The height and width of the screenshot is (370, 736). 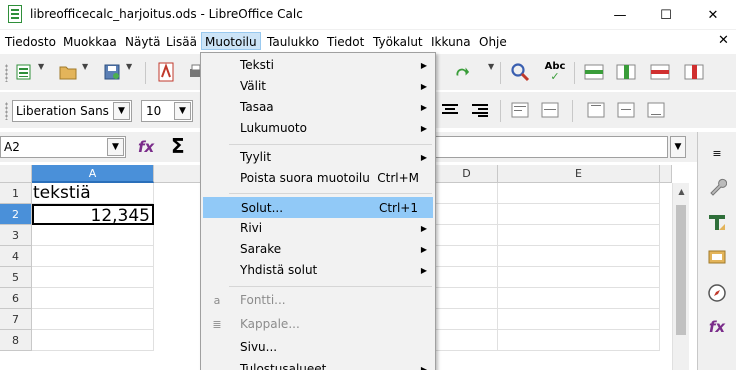 What do you see at coordinates (16, 277) in the screenshot?
I see `row-header-5: 5` at bounding box center [16, 277].